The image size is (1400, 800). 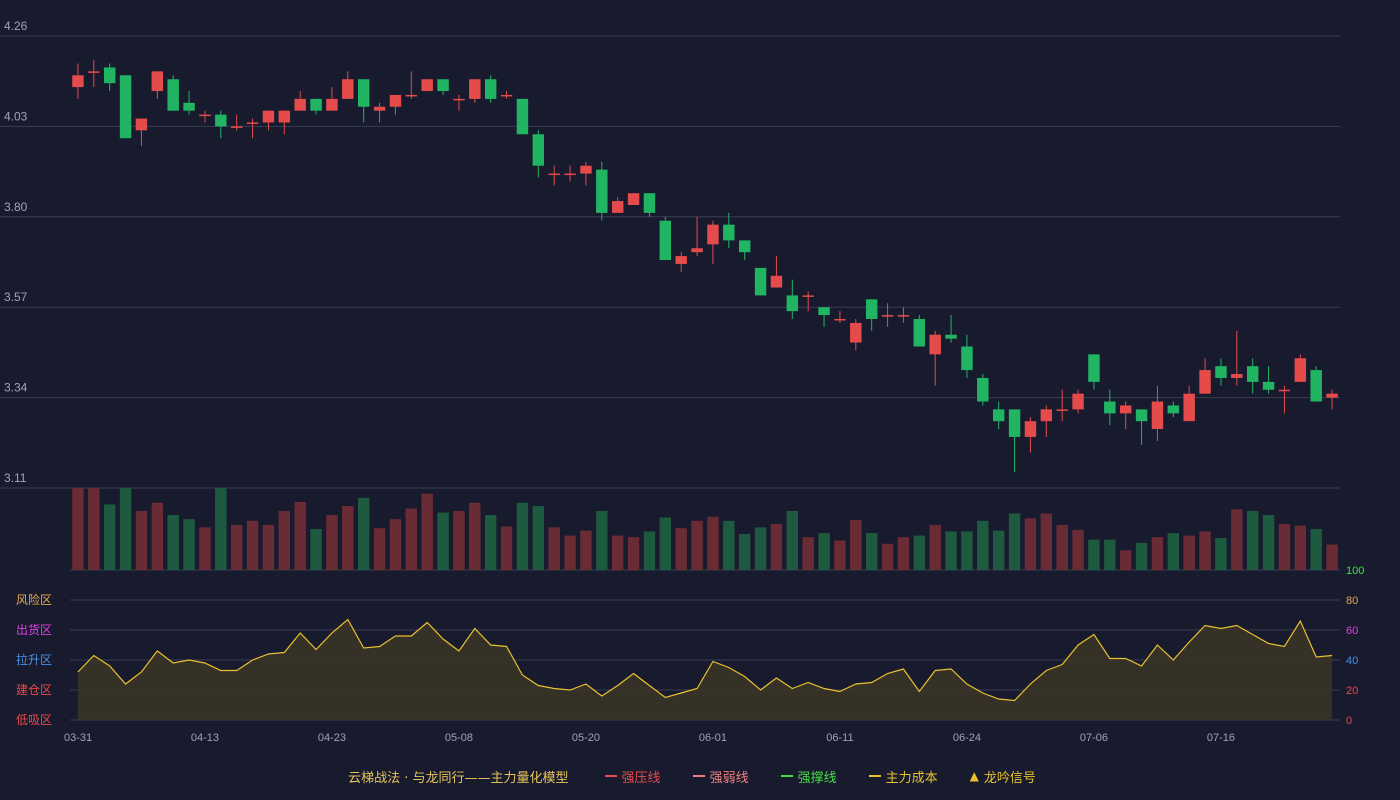 I want to click on legend-item-pressure: 强压线, so click(x=632, y=776).